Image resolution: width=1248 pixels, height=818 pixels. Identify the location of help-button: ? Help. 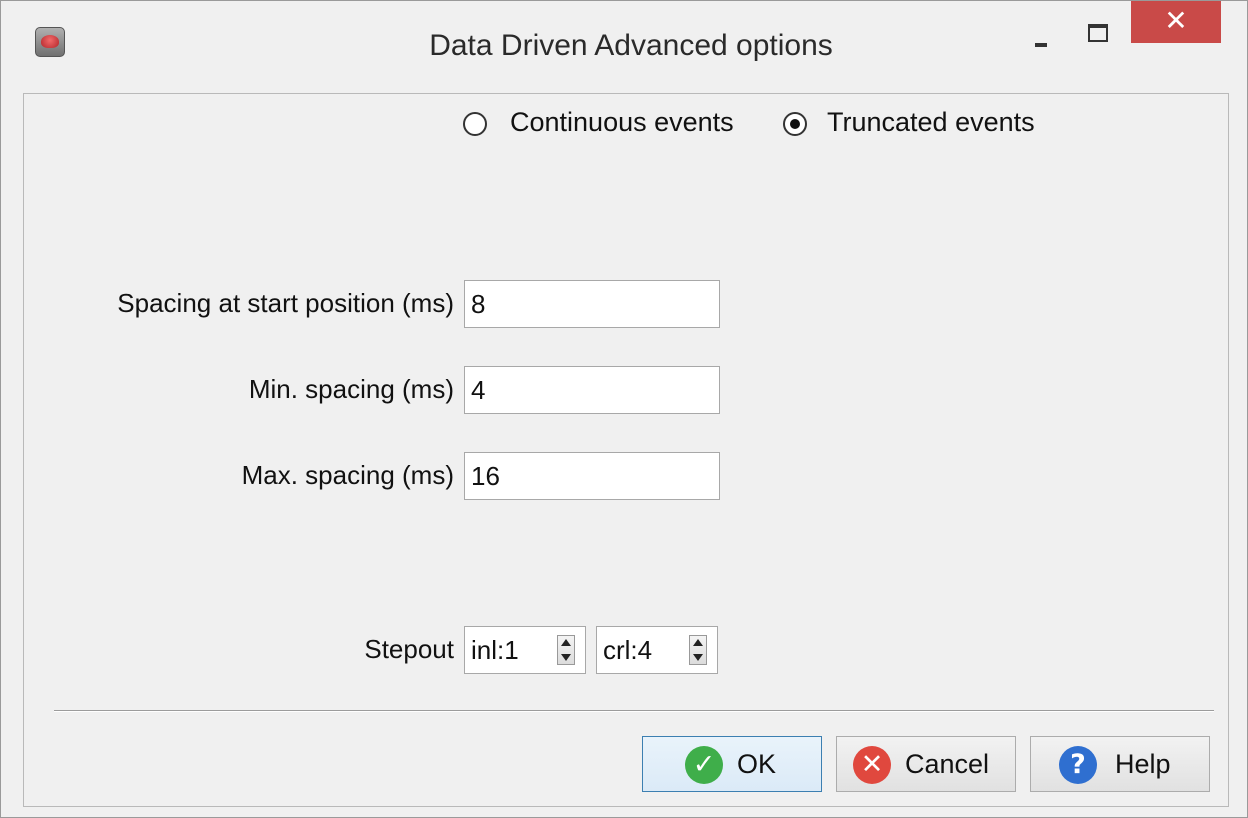
(1120, 764).